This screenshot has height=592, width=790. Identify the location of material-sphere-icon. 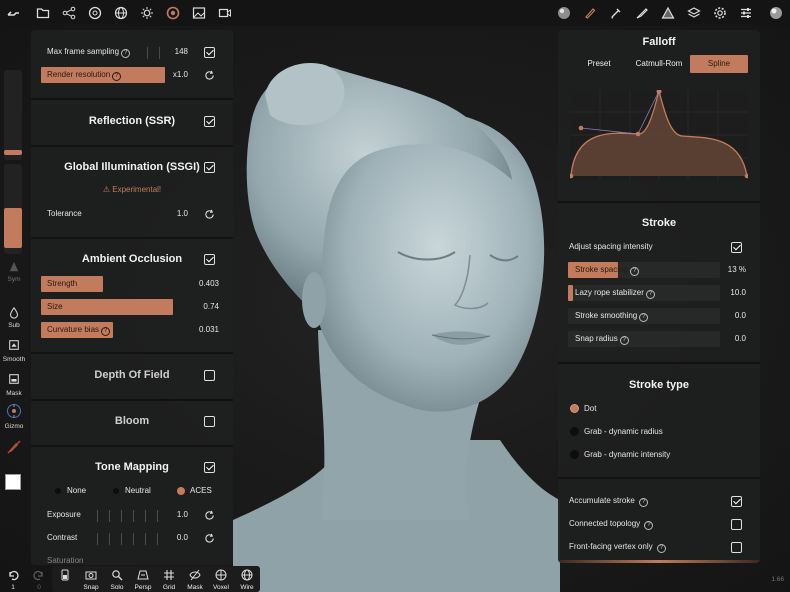
(173, 13).